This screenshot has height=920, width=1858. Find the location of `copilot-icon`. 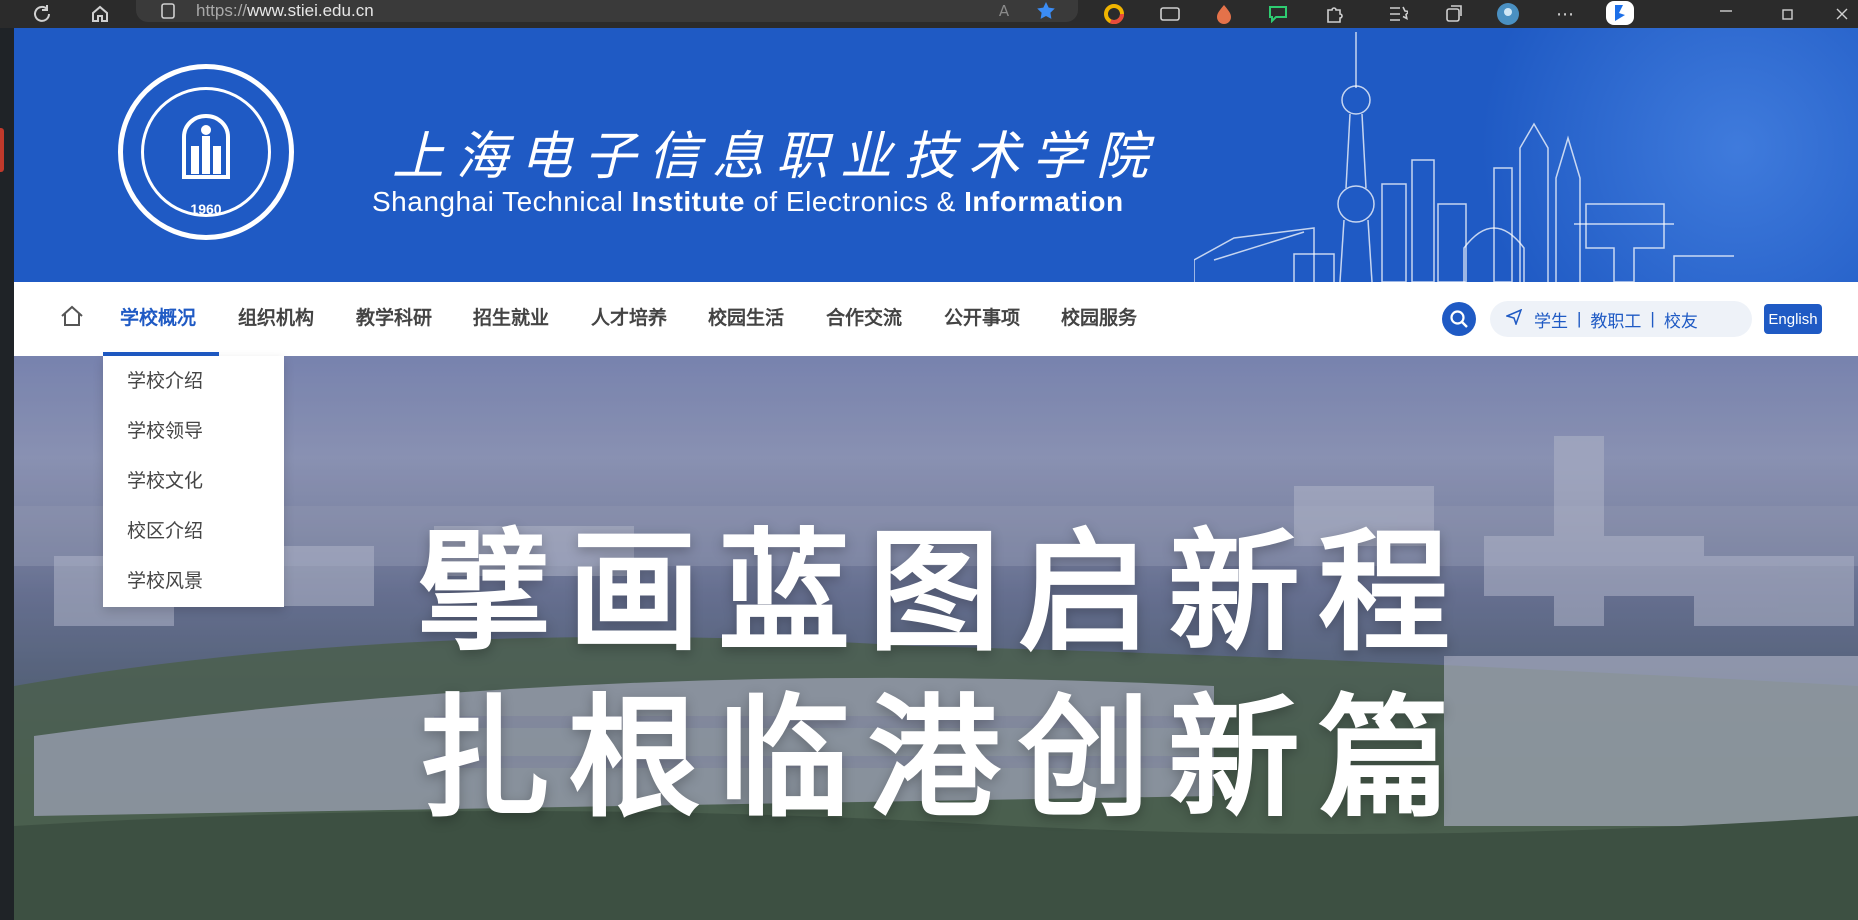

copilot-icon is located at coordinates (1620, 14).